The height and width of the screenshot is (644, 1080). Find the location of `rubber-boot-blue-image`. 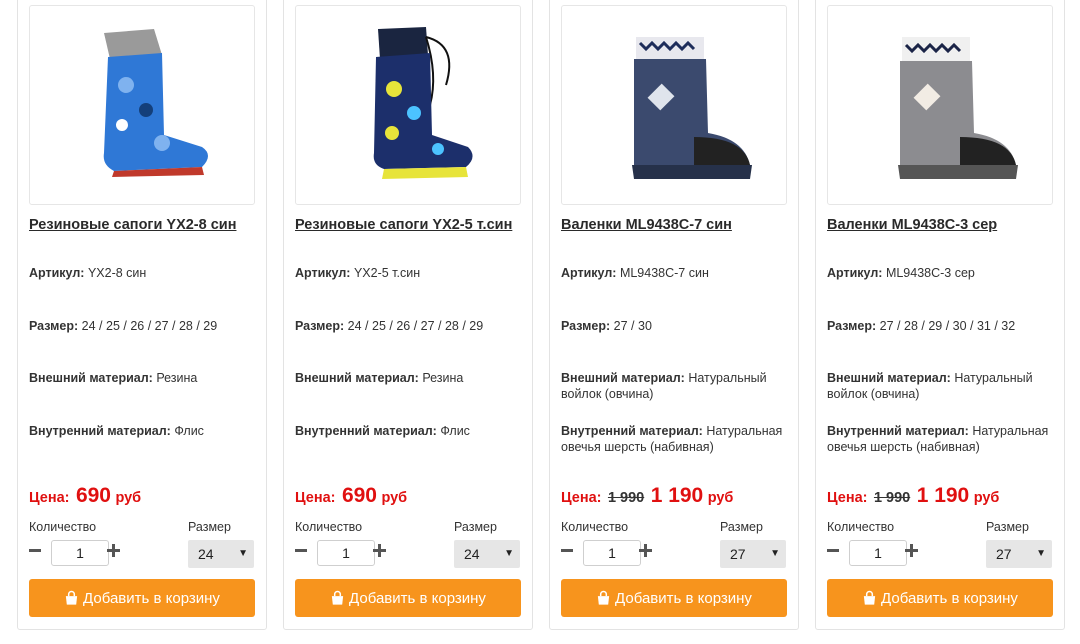

rubber-boot-blue-image is located at coordinates (155, 103).